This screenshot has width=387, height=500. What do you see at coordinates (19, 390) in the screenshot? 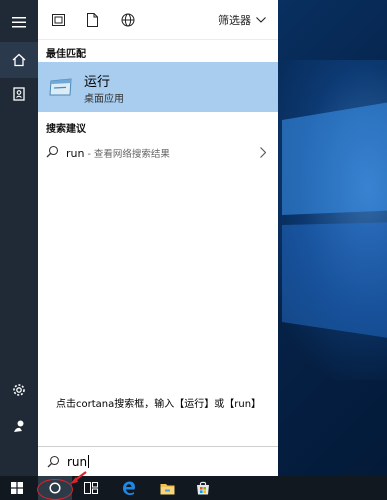
I see `settings-gear-icon` at bounding box center [19, 390].